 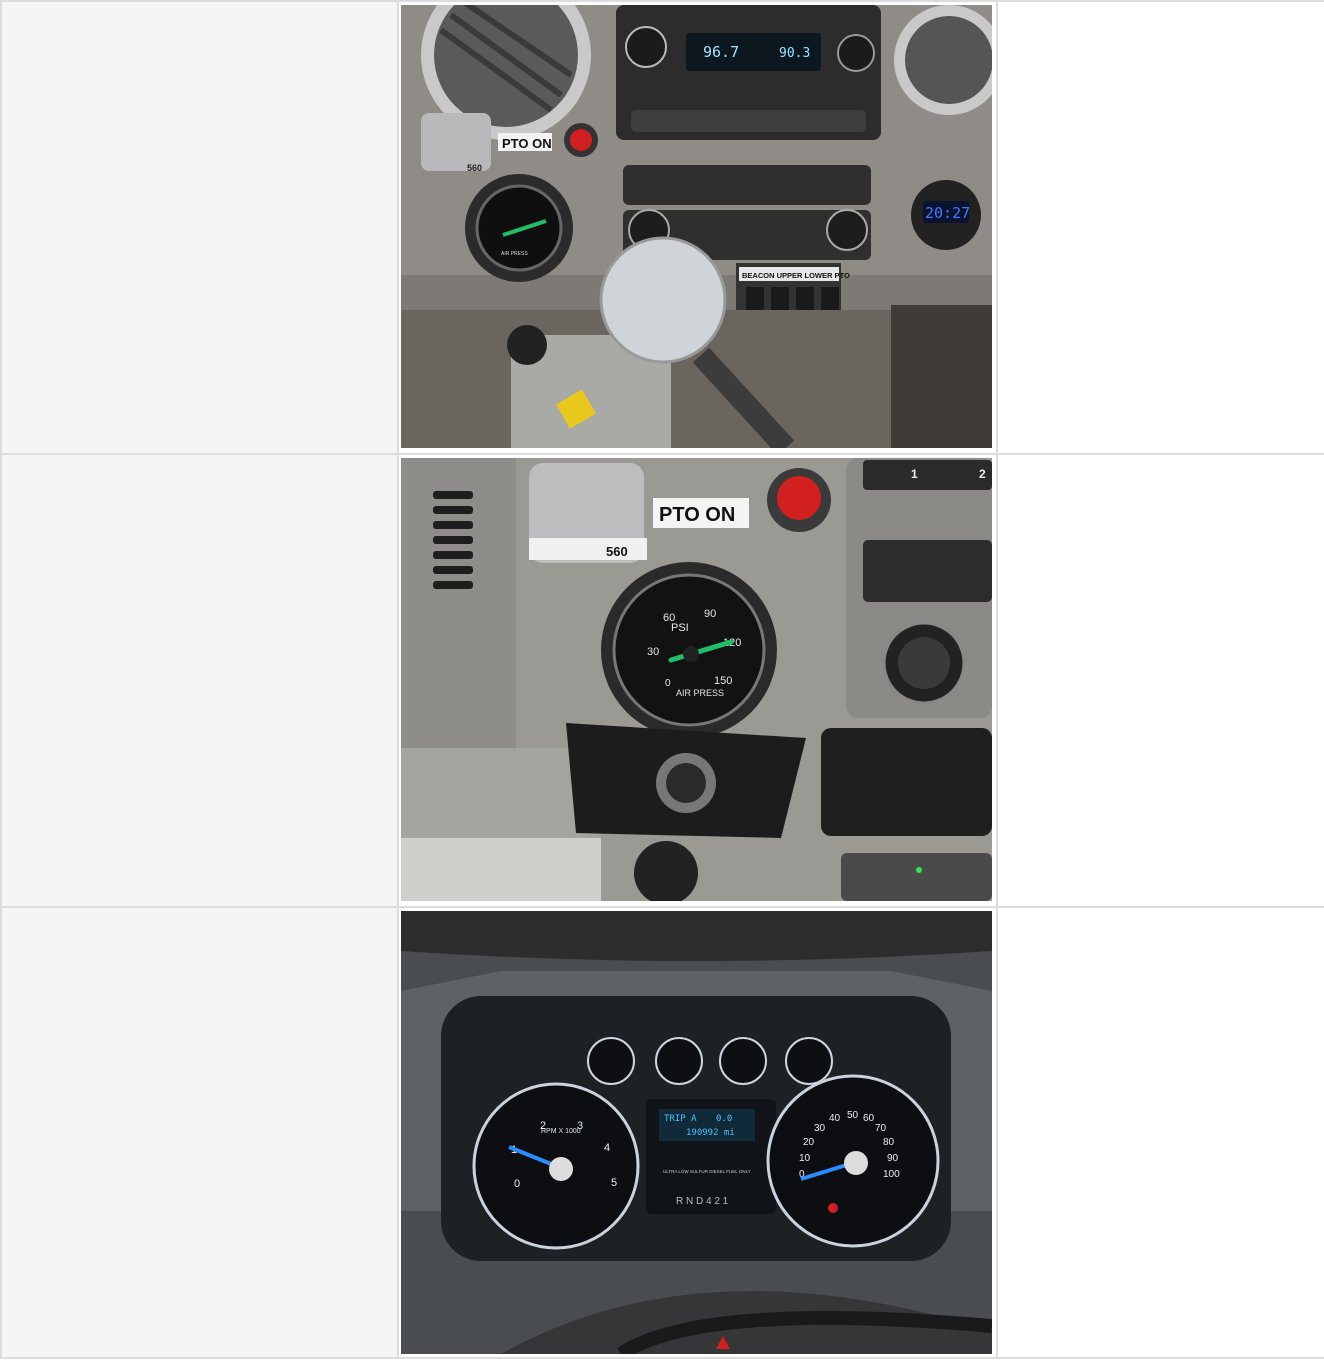 What do you see at coordinates (702, 1201) in the screenshot?
I see `gear-indicator: R N D 4 2 1` at bounding box center [702, 1201].